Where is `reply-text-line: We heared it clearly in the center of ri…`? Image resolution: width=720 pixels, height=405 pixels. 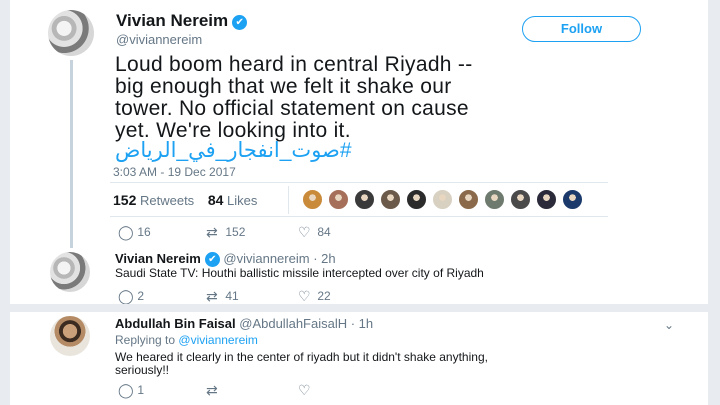
reply-text-line: We heared it clearly in the center of ri… is located at coordinates (301, 357).